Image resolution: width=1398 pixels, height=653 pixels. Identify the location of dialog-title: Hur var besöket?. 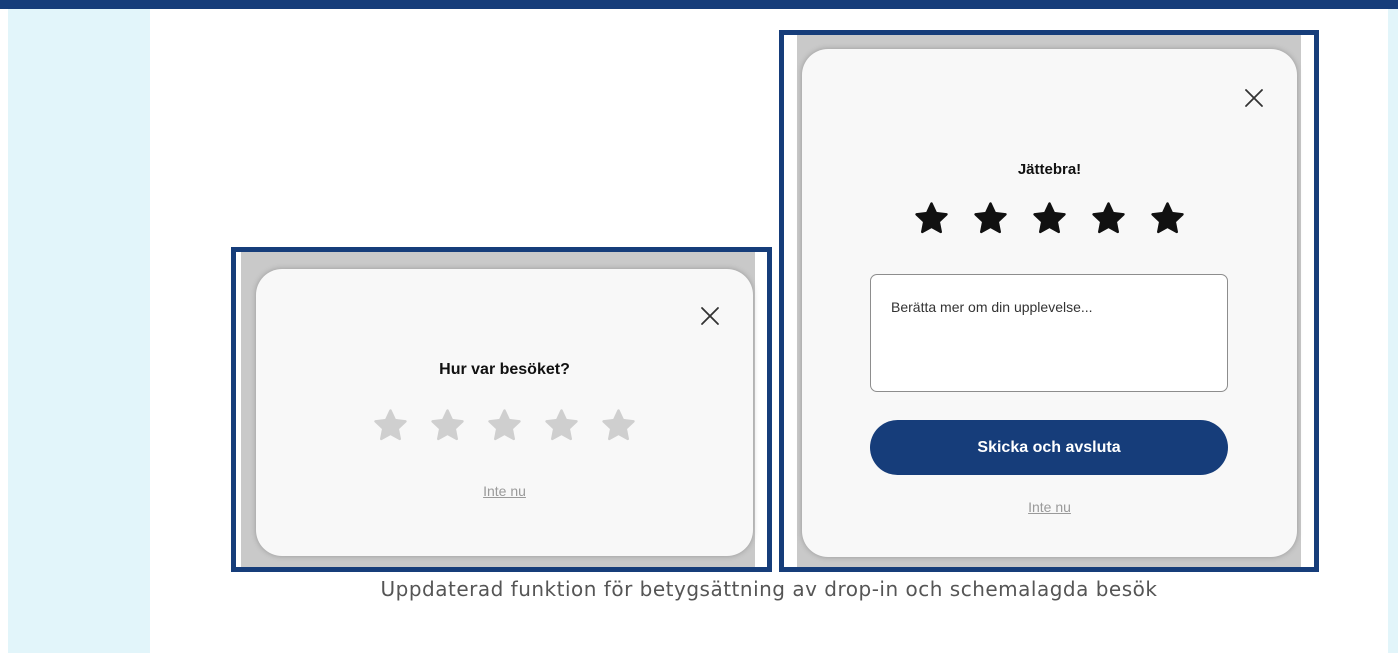
(504, 369).